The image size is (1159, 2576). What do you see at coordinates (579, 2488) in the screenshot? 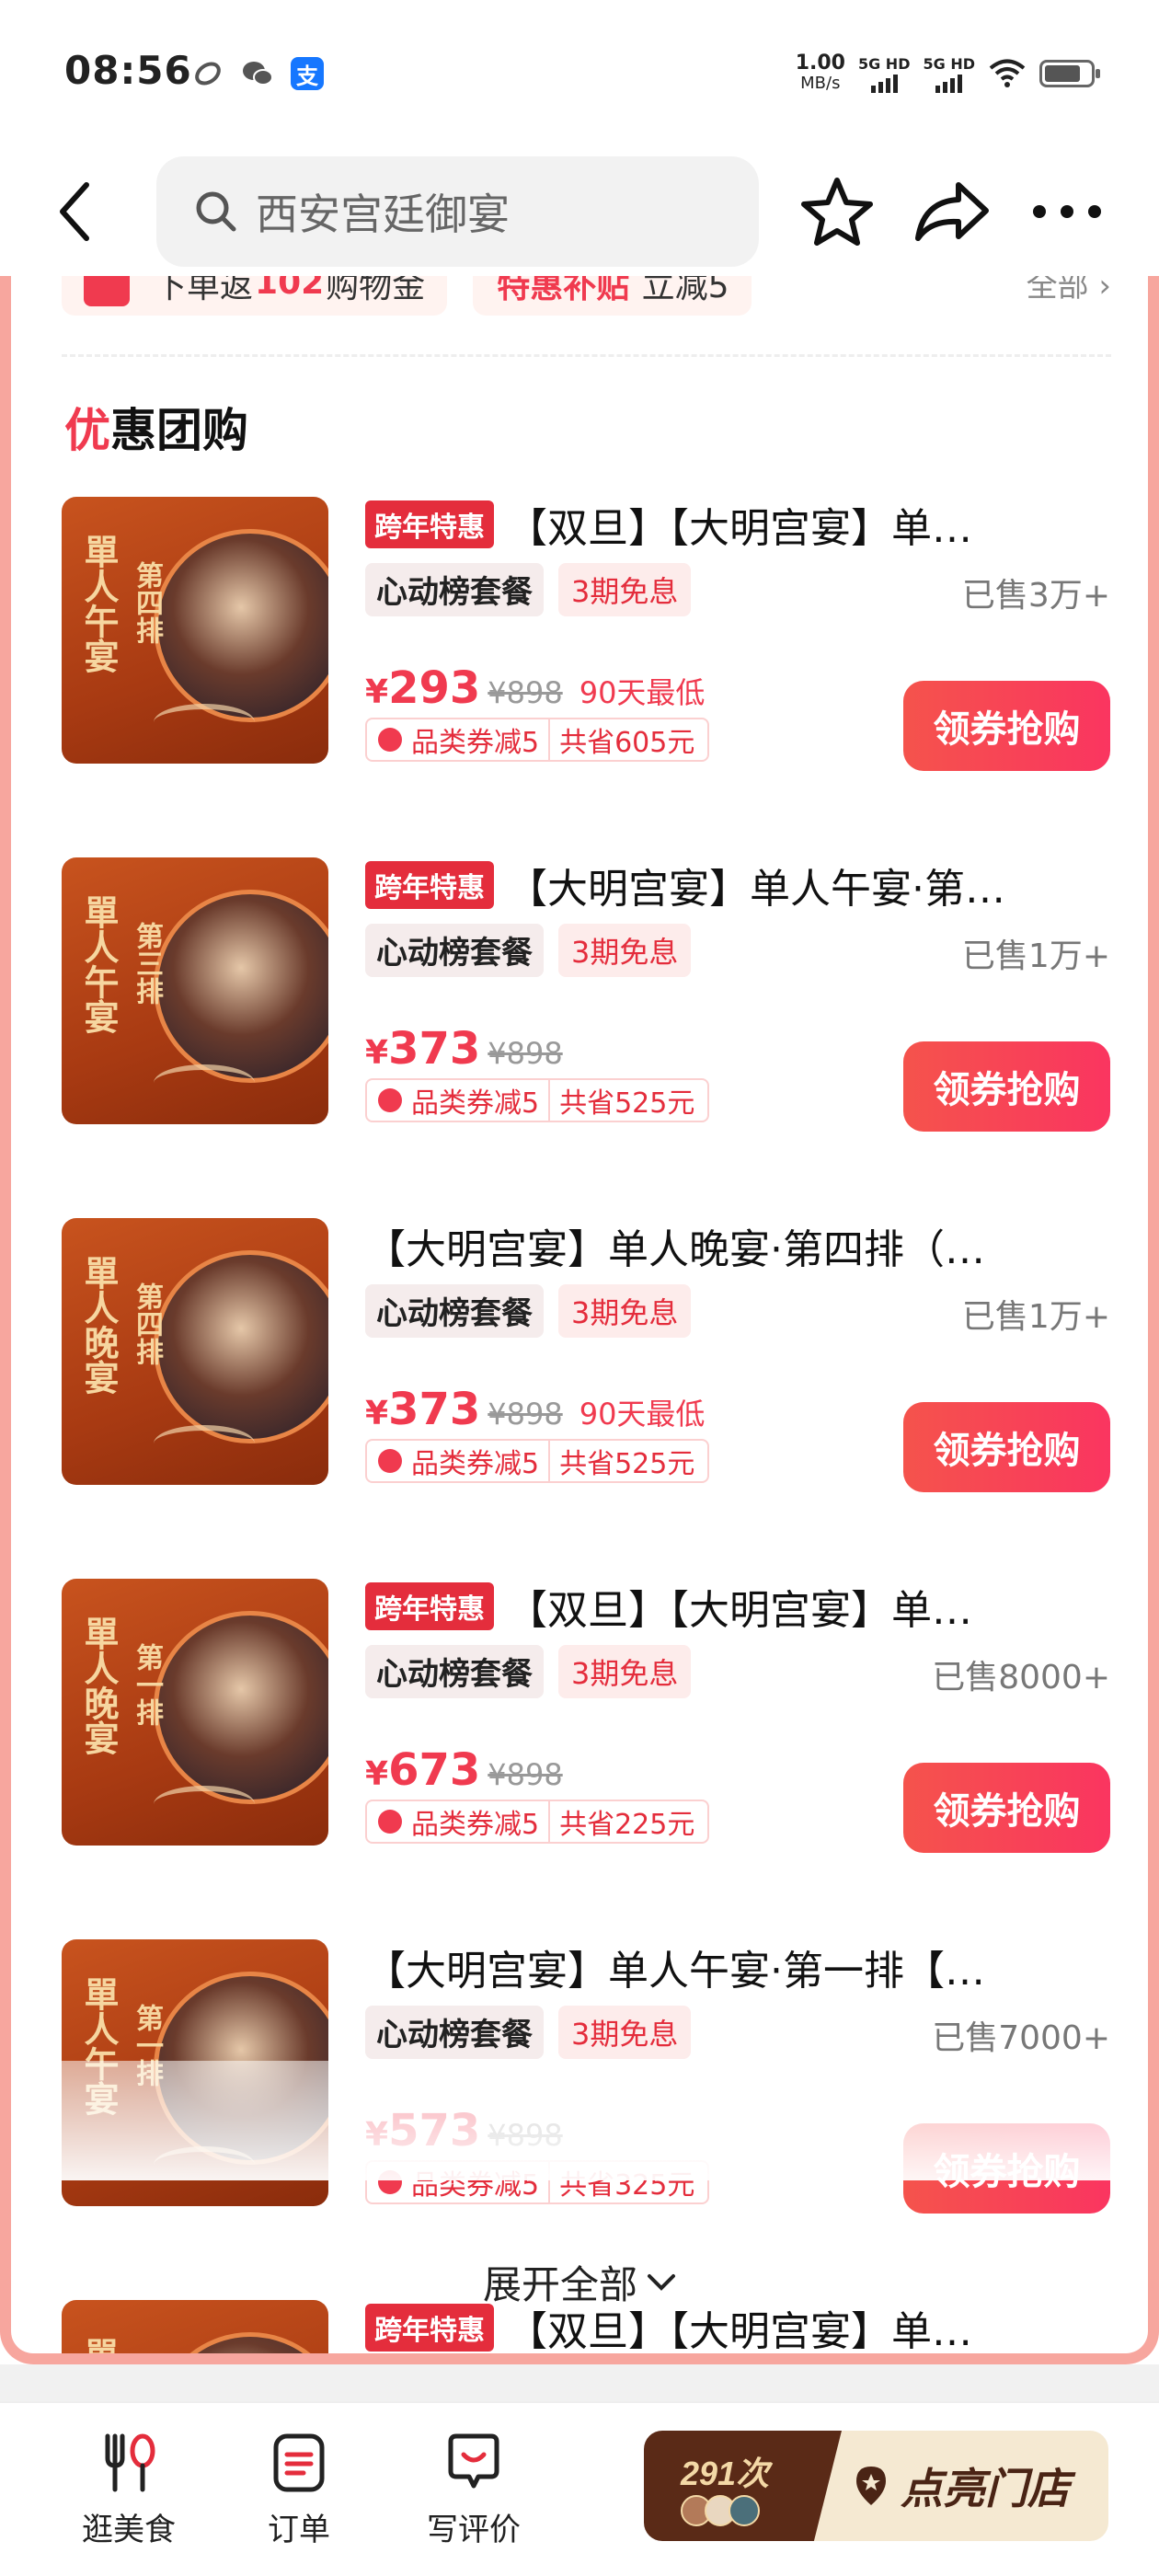
I see `bottom-bar: 逛美食 订单 写评价 291次 点亮门店` at bounding box center [579, 2488].